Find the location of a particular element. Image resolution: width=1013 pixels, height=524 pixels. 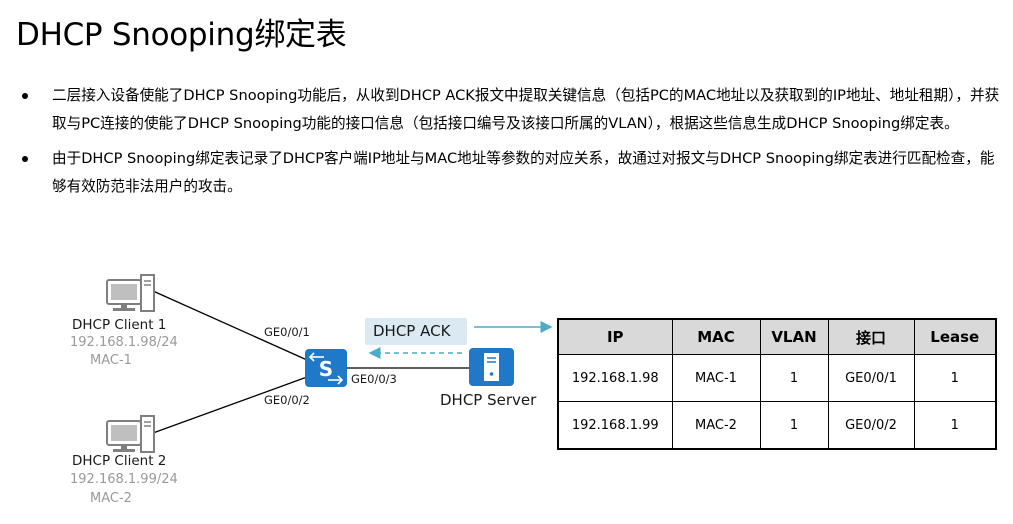

dhcp-ack-label: DHCP ACK is located at coordinates (412, 331).